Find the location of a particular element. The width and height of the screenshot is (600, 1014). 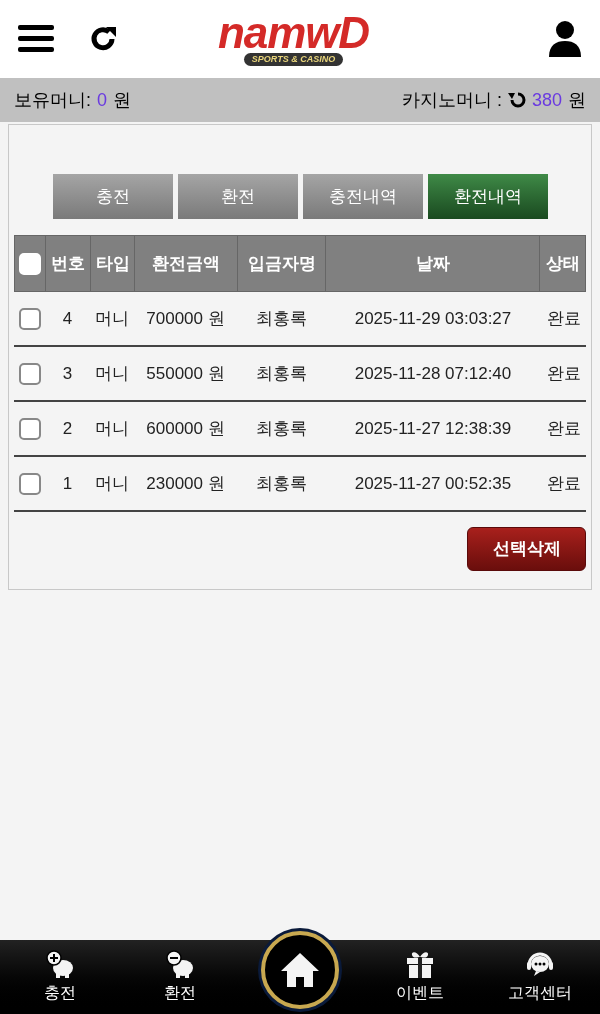

nav-item: 환전 is located at coordinates (180, 977).